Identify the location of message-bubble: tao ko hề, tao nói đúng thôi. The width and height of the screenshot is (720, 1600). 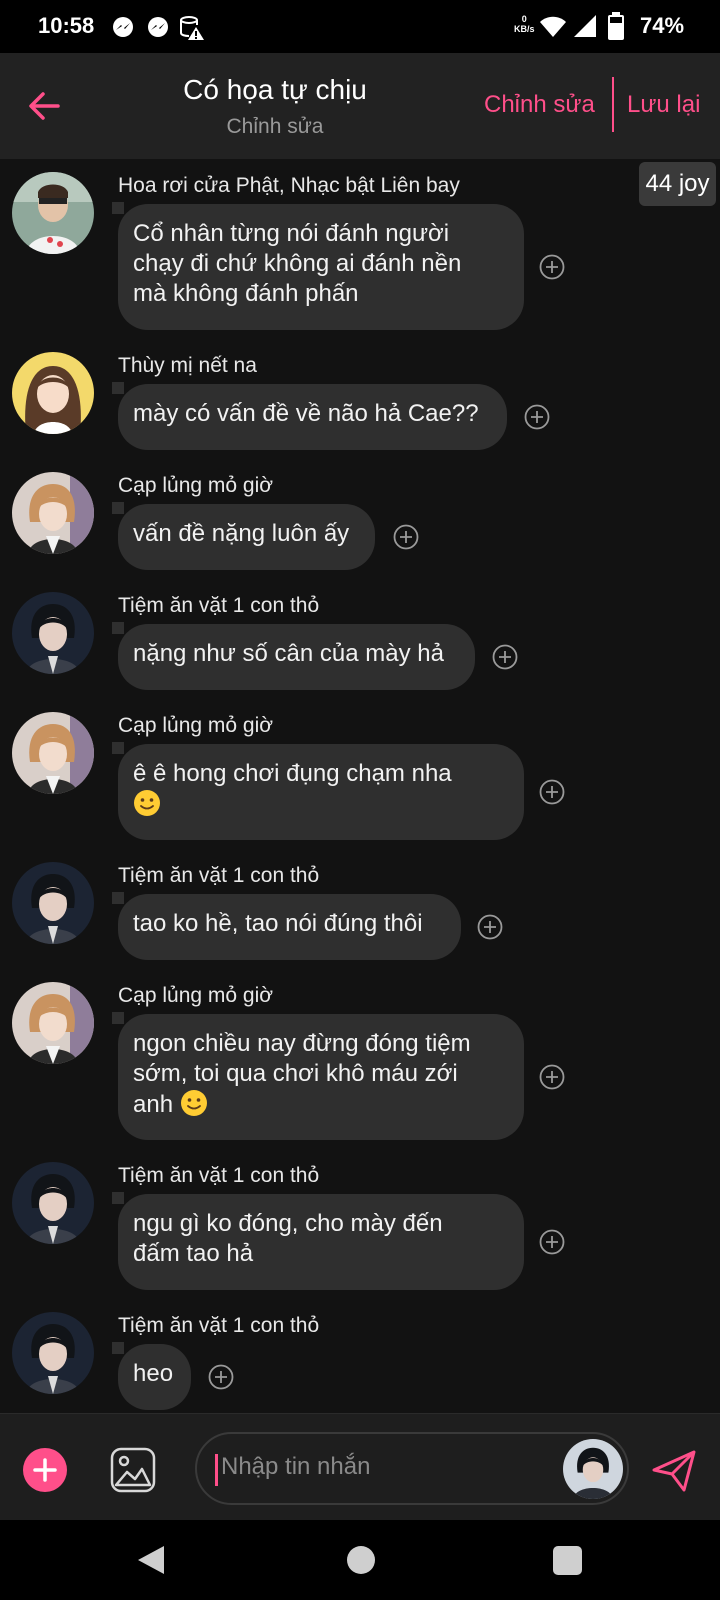
(289, 927).